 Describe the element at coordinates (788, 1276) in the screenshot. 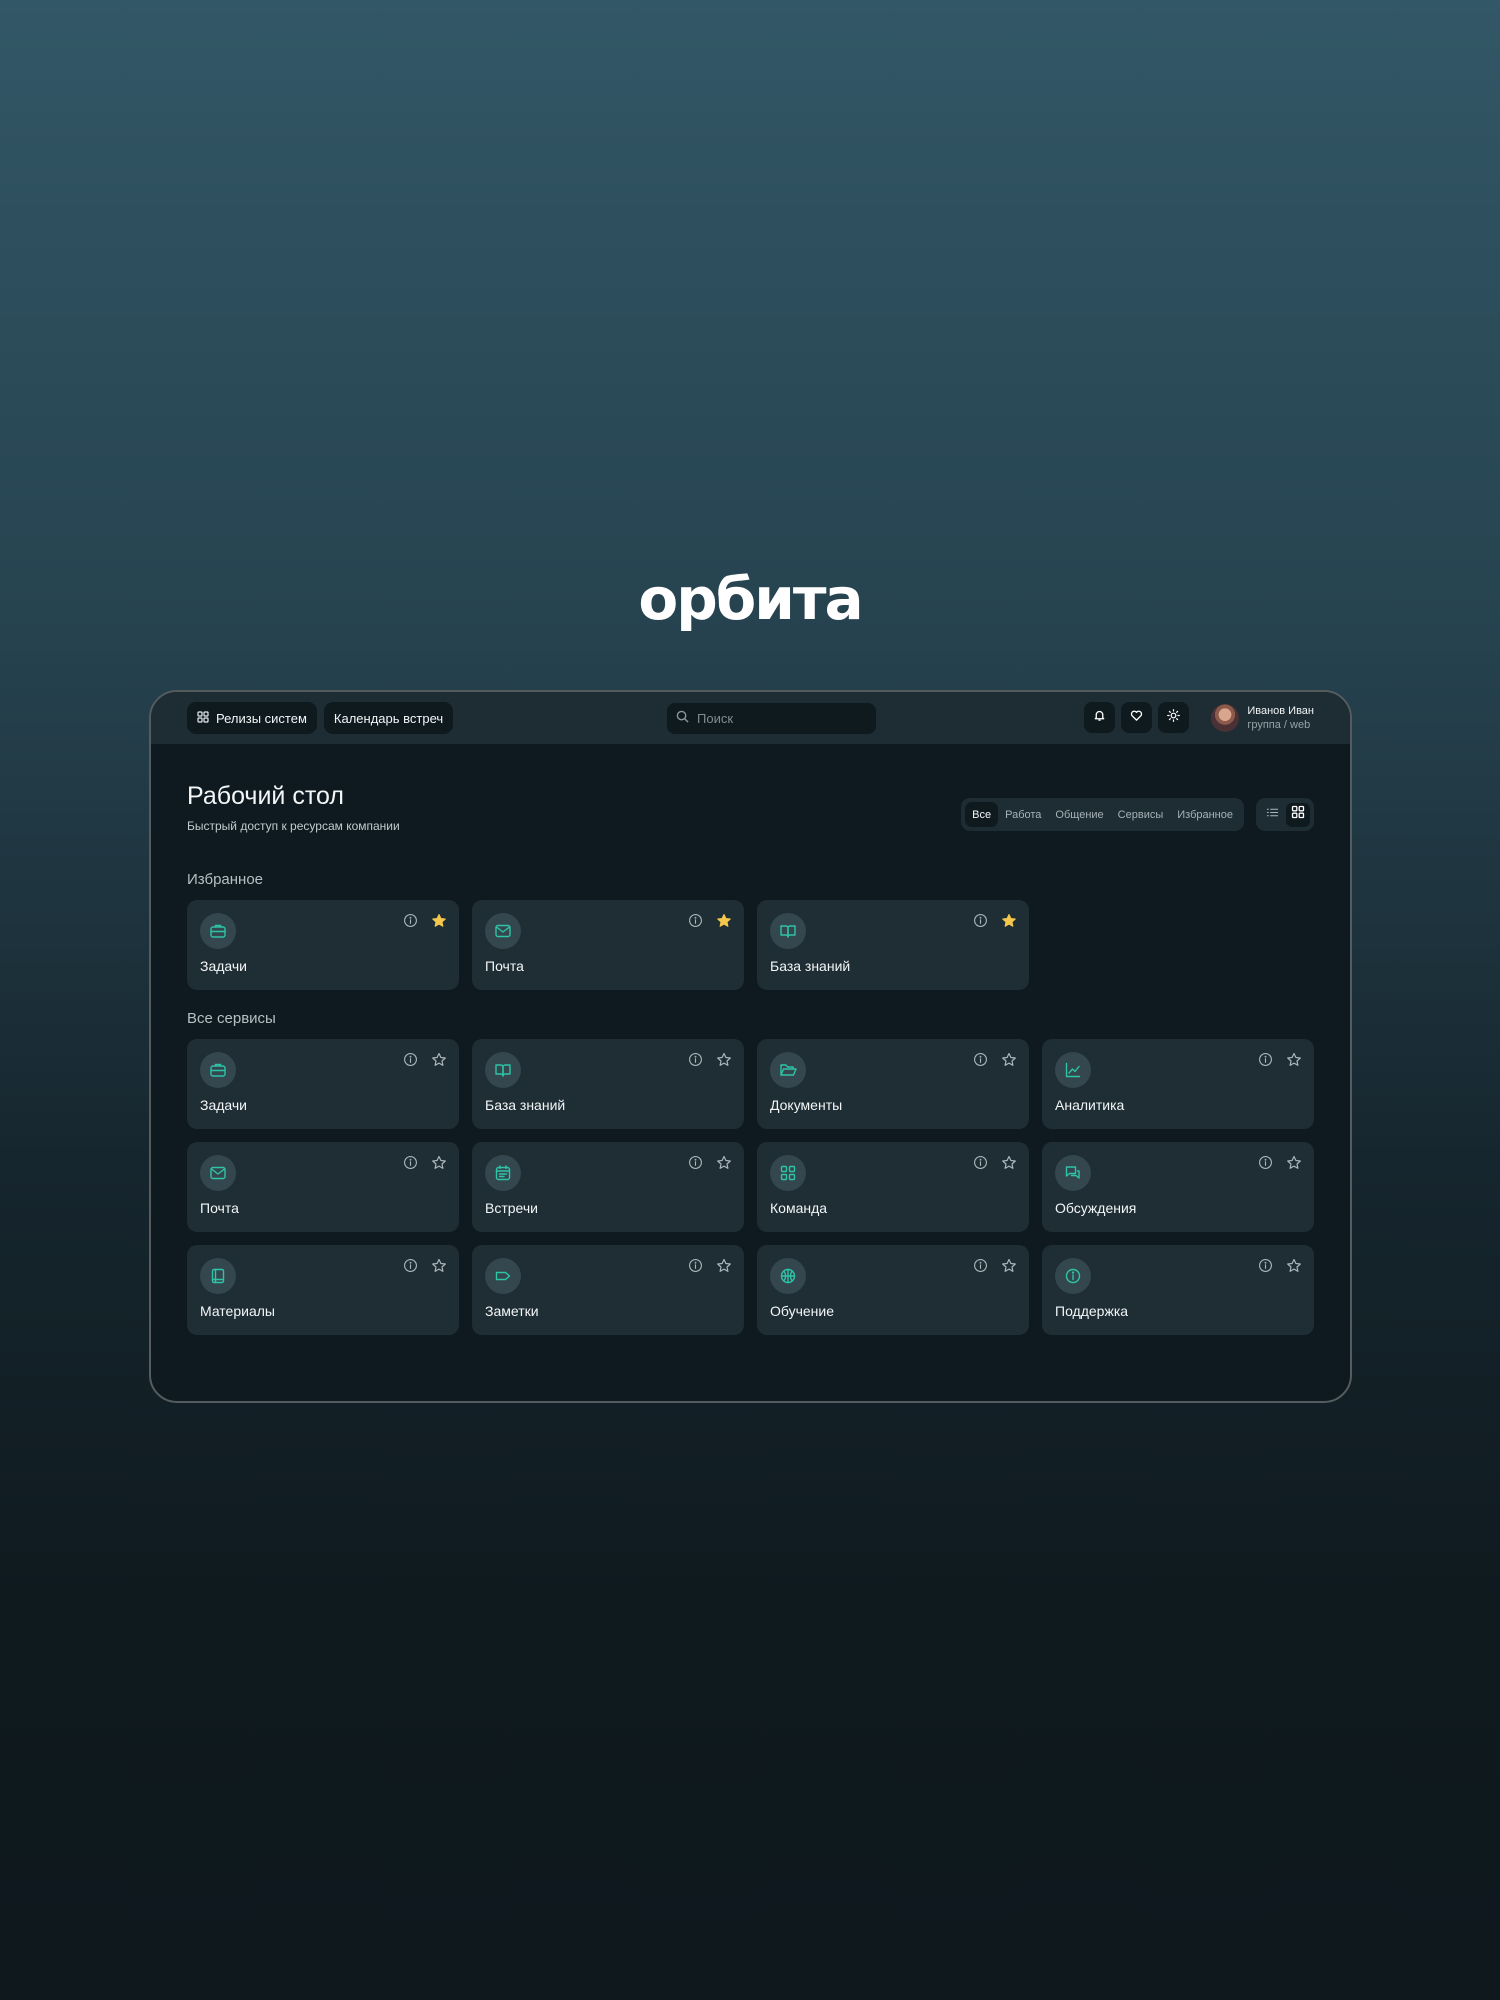

I see `globe-icon` at that location.